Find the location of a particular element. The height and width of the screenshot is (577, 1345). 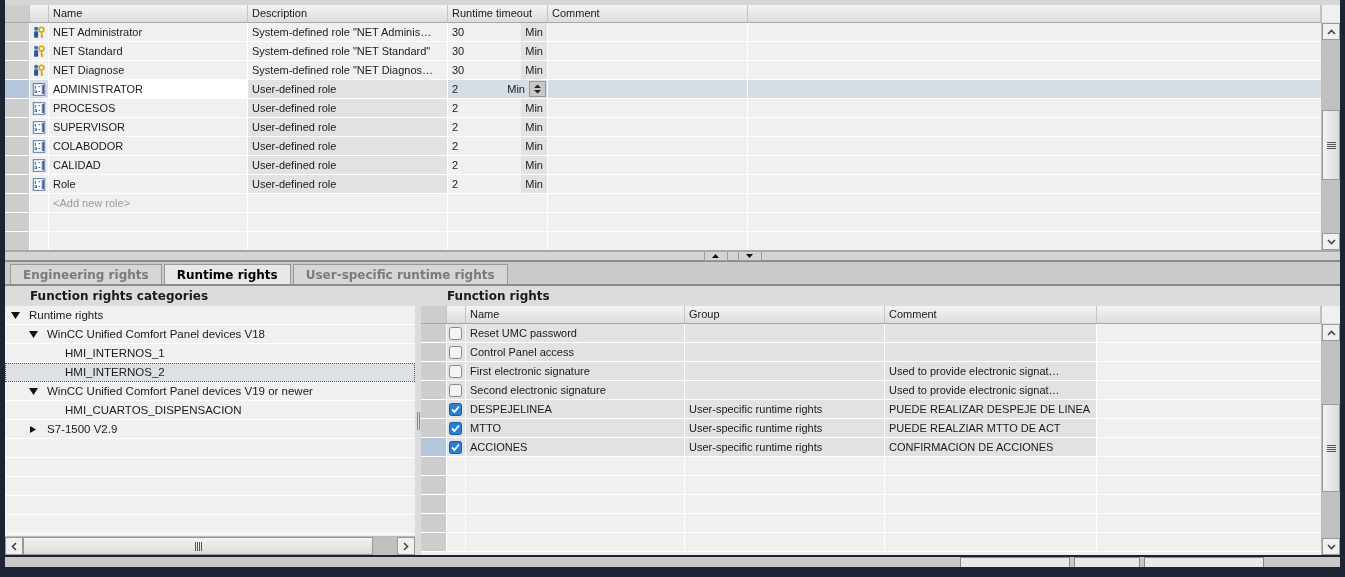

column-header: Group is located at coordinates (785, 314).